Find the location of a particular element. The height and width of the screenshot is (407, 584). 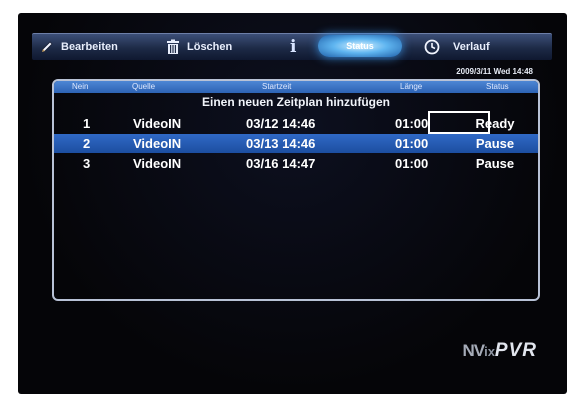

table-header: Nein Quelle Startzeit Länge Status is located at coordinates (296, 87).